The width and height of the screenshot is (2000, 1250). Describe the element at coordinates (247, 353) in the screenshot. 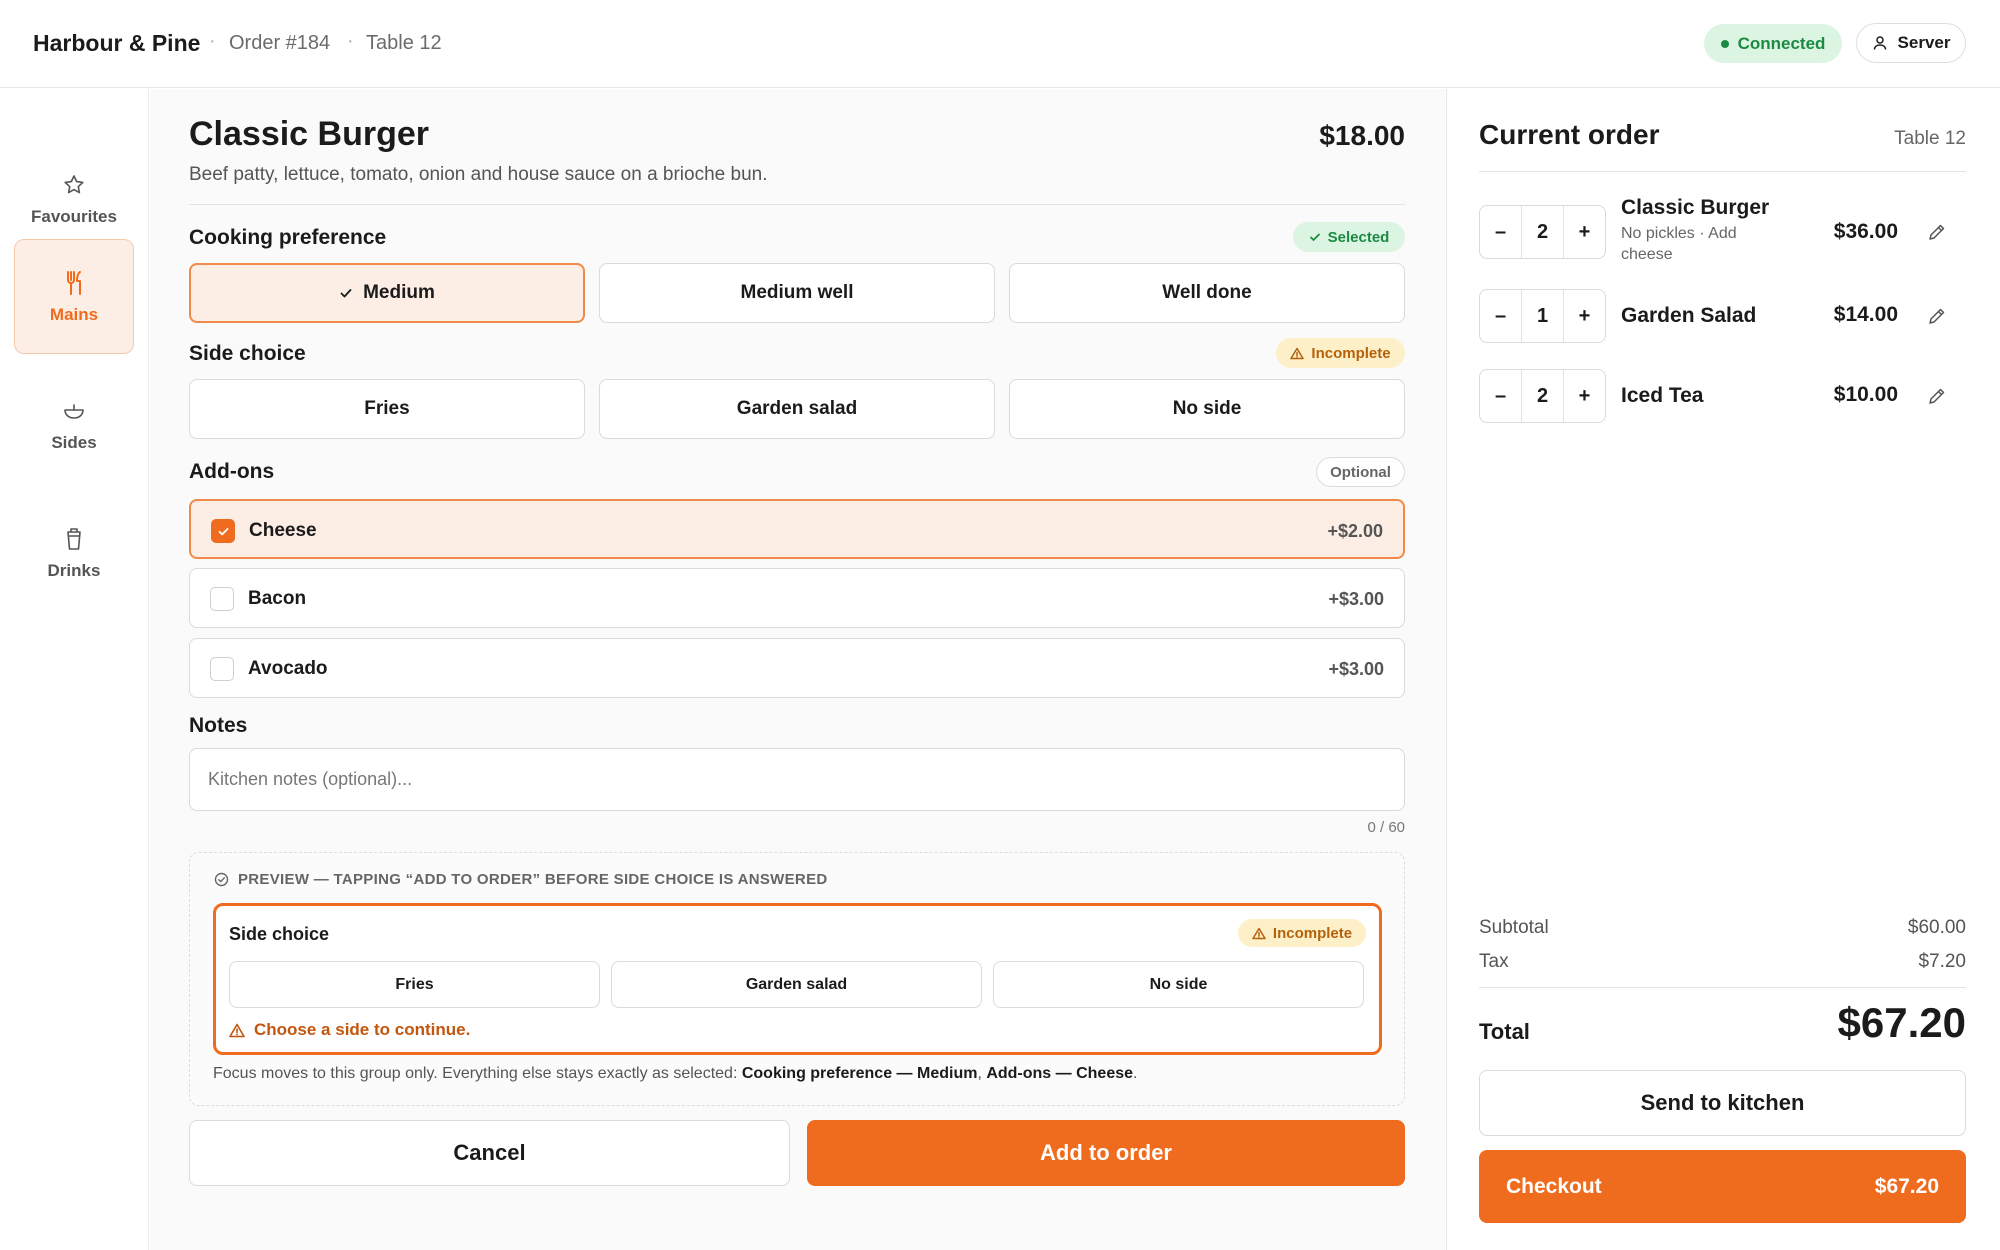

I see `side-choice-label: Side choice` at that location.